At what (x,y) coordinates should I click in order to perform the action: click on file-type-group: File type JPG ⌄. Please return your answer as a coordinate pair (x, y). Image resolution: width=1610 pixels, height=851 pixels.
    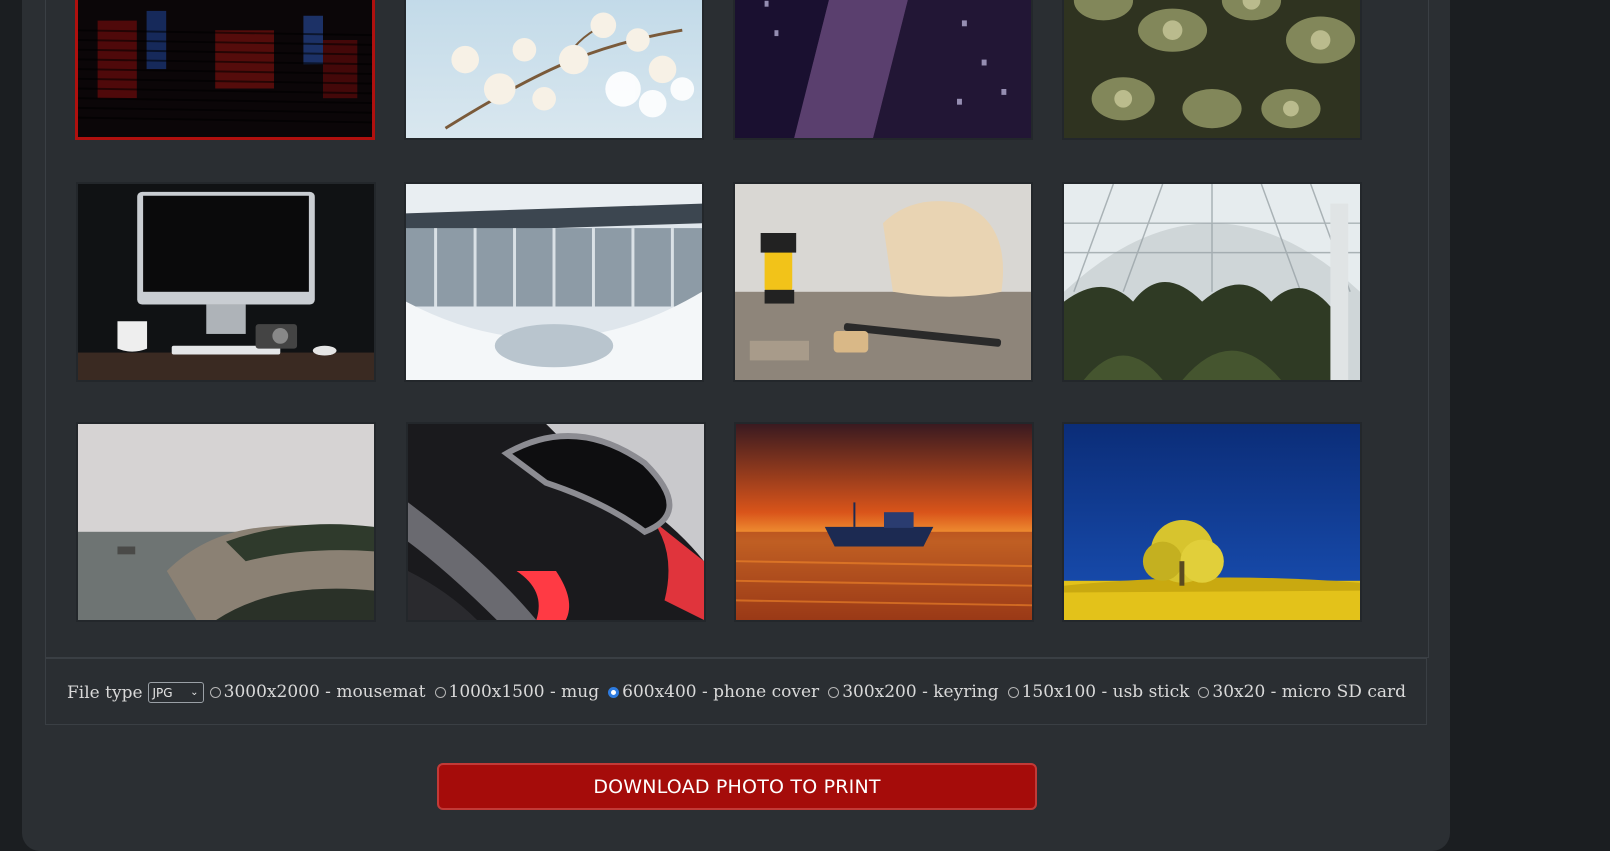
    Looking at the image, I should click on (135, 692).